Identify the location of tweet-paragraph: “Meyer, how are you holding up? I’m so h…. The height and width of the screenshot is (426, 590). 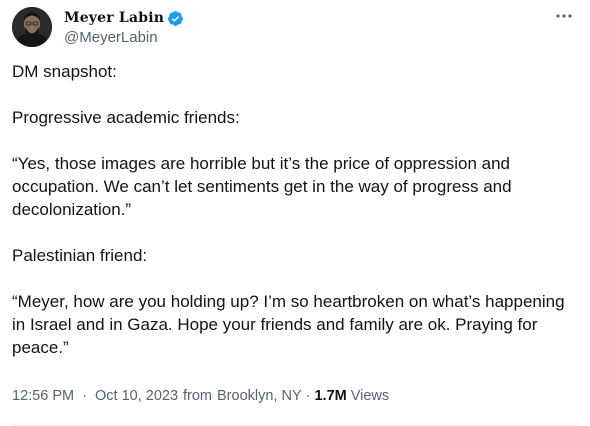
(291, 324).